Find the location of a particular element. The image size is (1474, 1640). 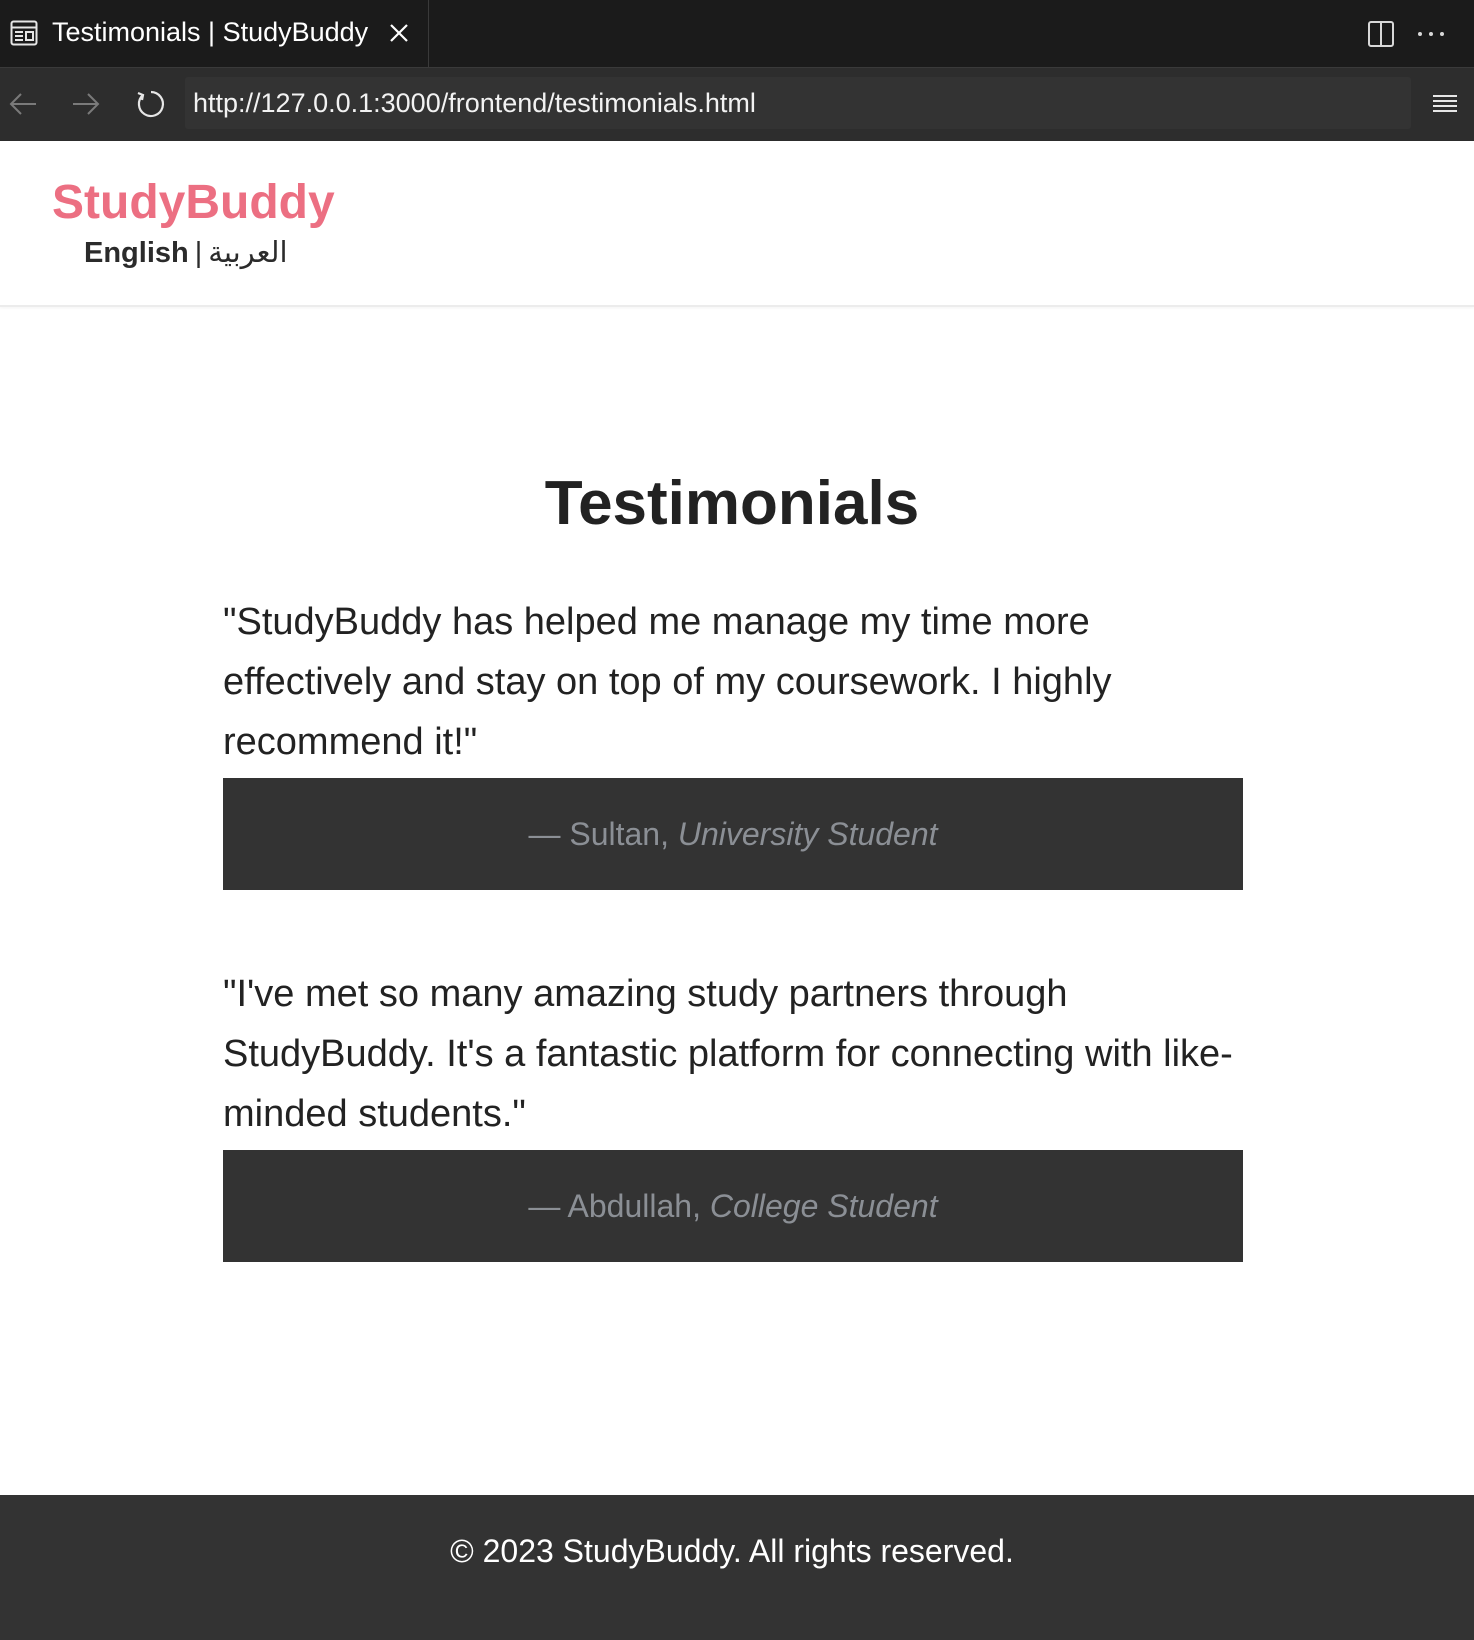

reload-icon is located at coordinates (151, 104).